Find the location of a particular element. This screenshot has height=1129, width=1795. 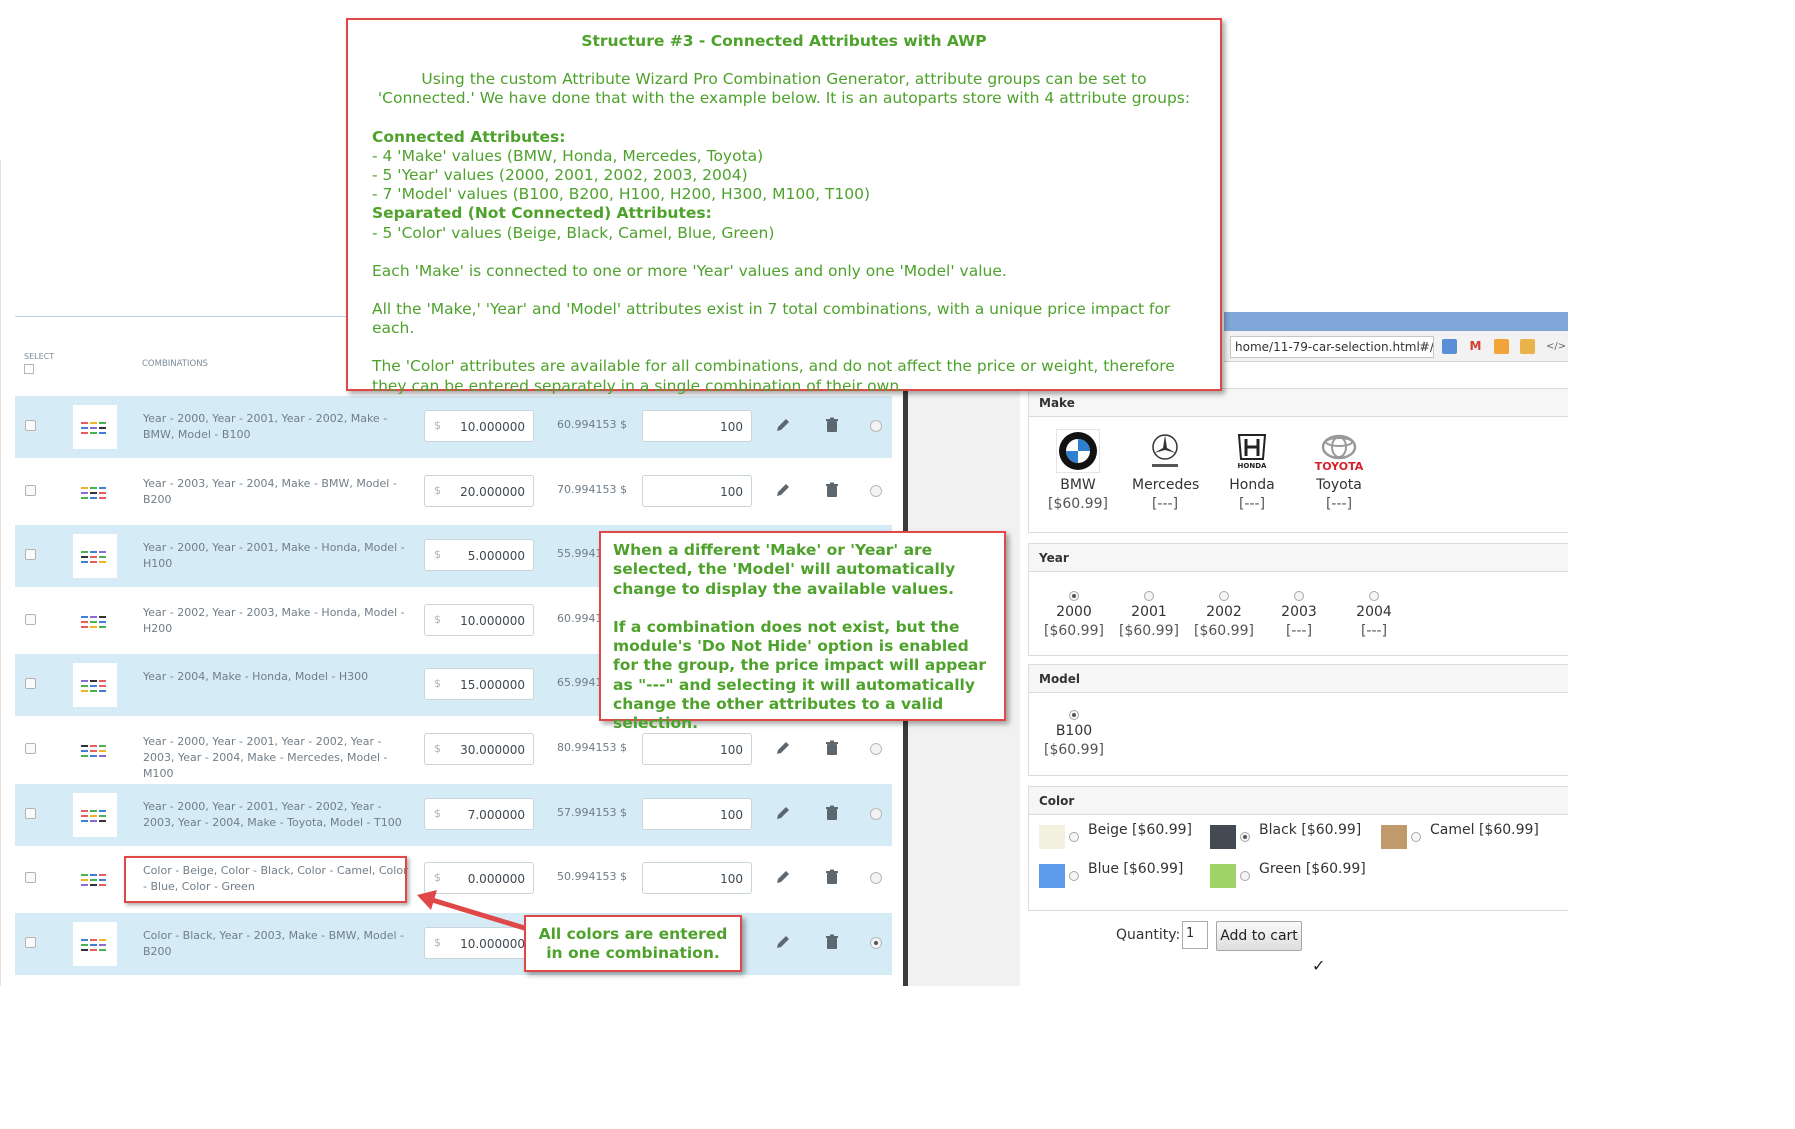

model-option: B100 [$60.99] is located at coordinates (1074, 734).